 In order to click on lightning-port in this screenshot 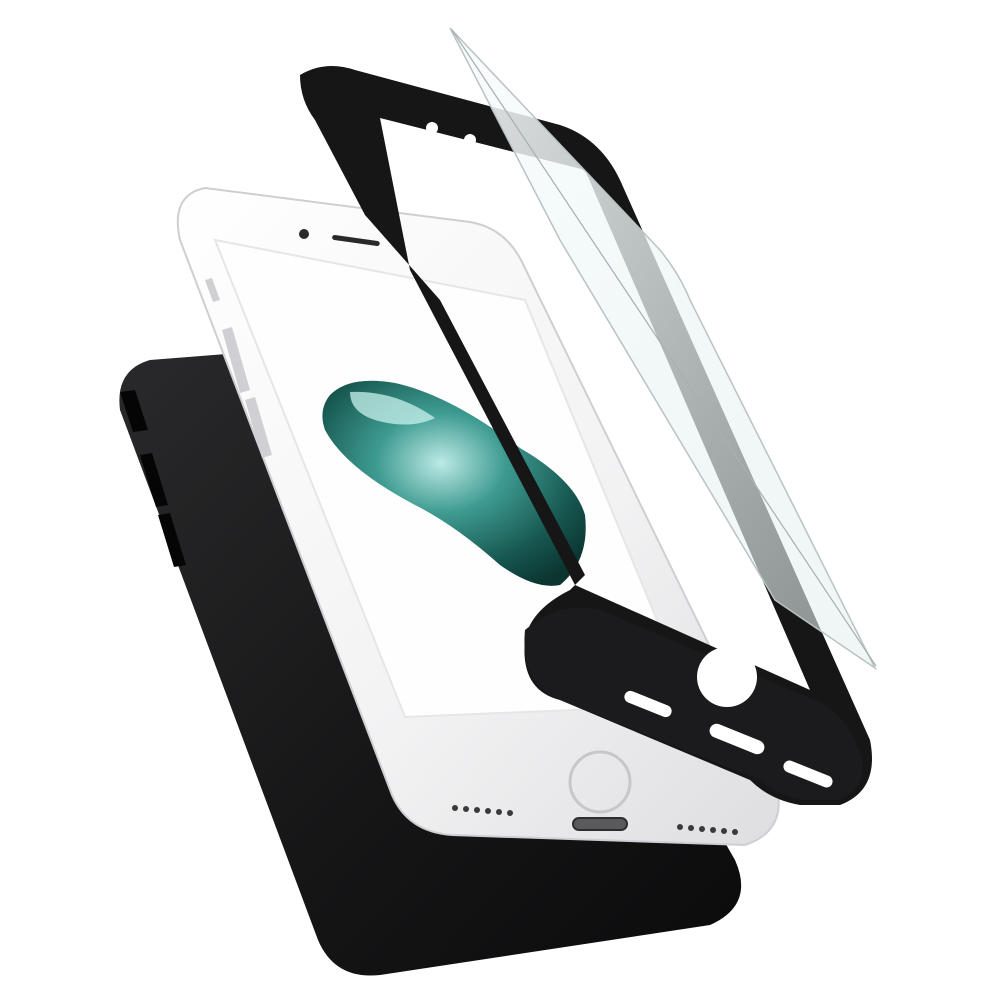, I will do `click(600, 824)`.